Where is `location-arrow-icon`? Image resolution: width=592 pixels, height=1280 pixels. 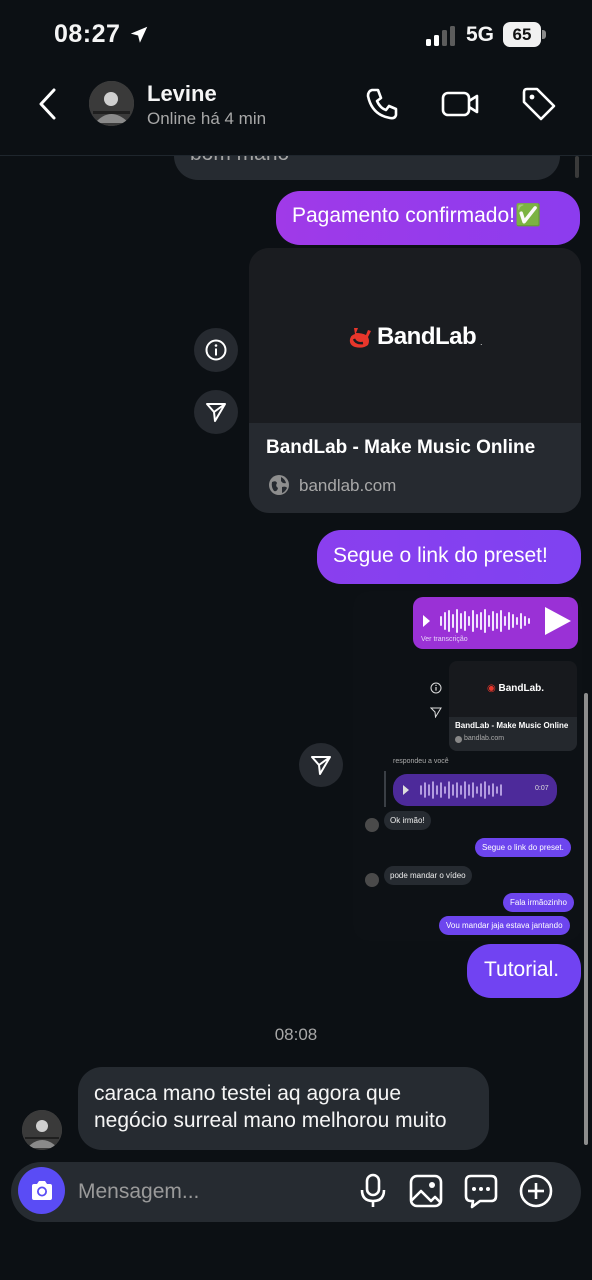 location-arrow-icon is located at coordinates (139, 34).